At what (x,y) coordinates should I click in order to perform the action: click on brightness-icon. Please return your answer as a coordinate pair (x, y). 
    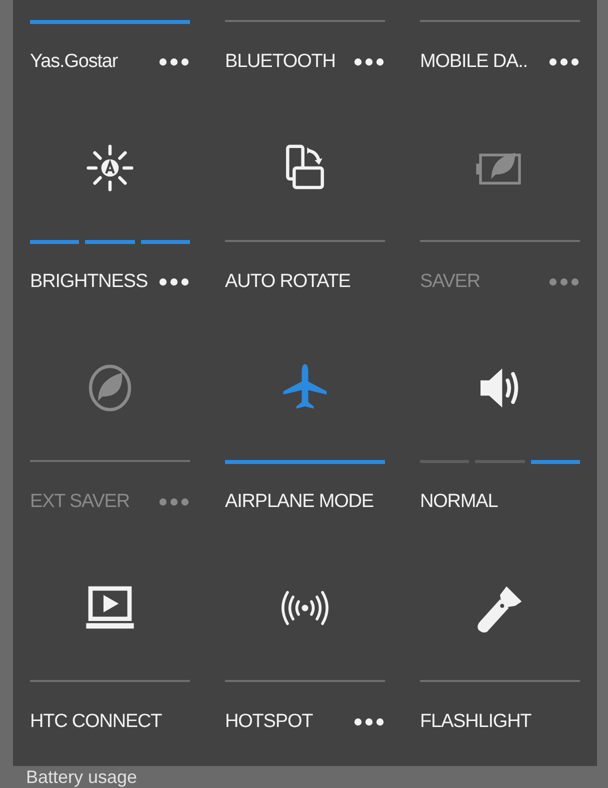
    Looking at the image, I should click on (110, 168).